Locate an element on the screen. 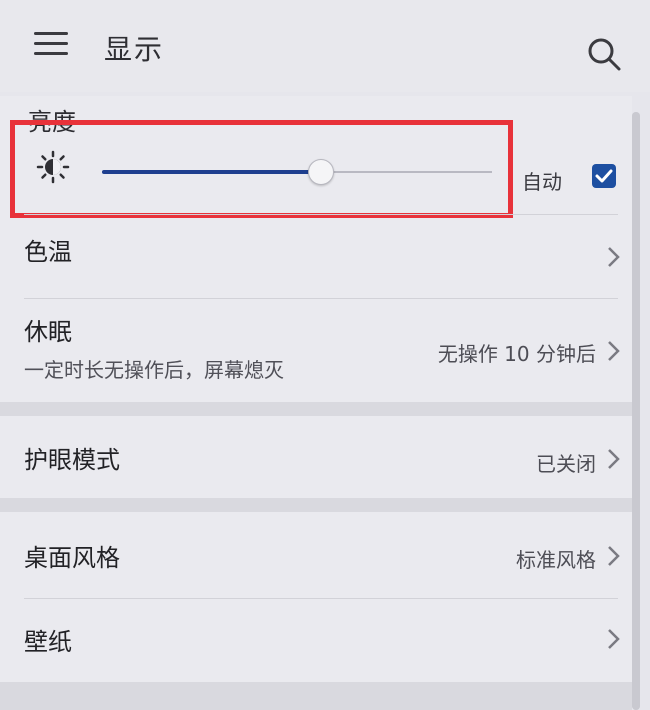 This screenshot has width=650, height=710. row-value: 无操作 10 分钟后 is located at coordinates (516, 354).